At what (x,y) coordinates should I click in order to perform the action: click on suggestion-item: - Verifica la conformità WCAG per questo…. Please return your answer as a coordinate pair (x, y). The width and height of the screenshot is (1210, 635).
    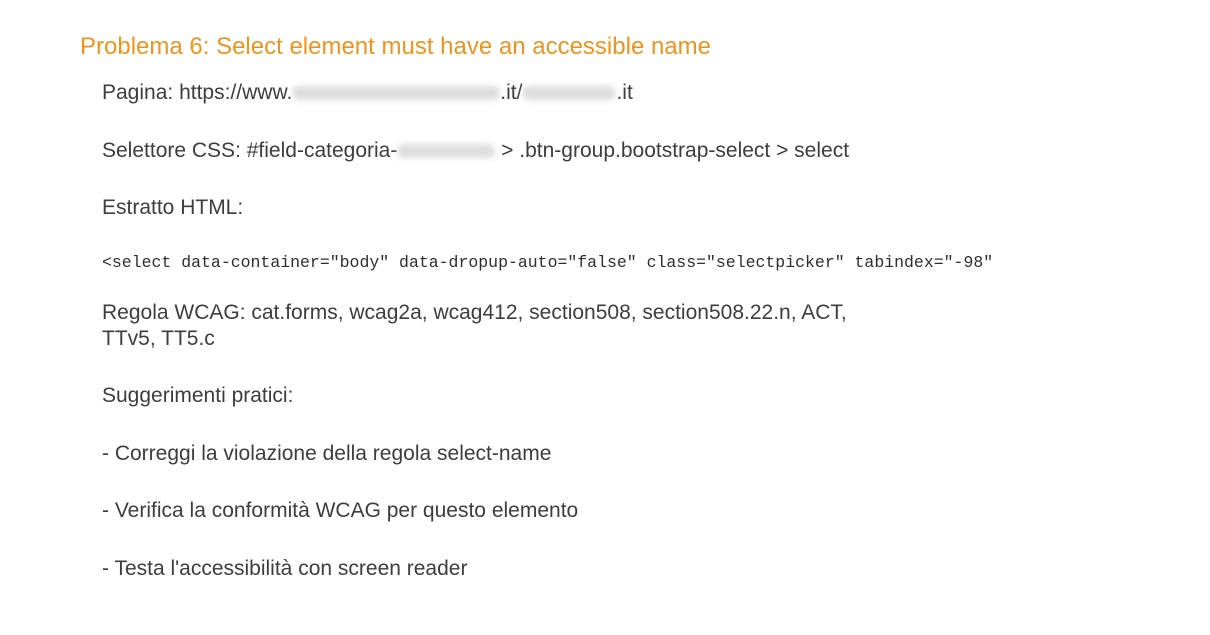
    Looking at the image, I should click on (340, 510).